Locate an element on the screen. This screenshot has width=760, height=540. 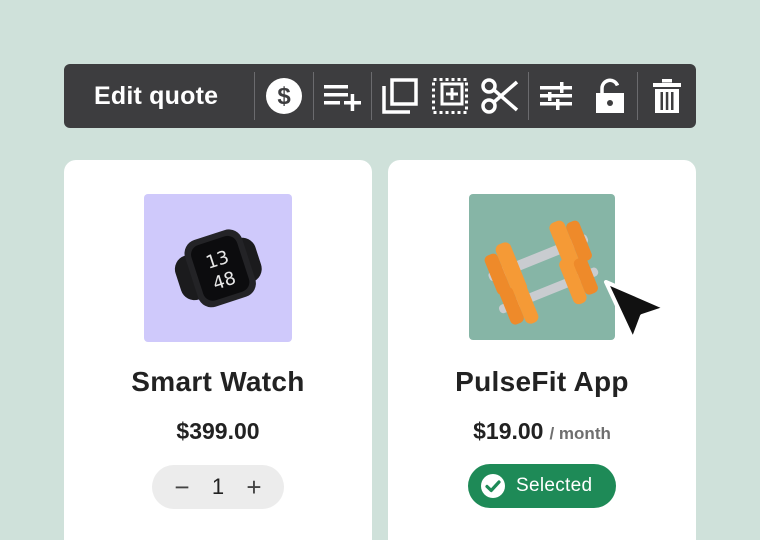
quantity-stepper: − 1 + is located at coordinates (218, 487).